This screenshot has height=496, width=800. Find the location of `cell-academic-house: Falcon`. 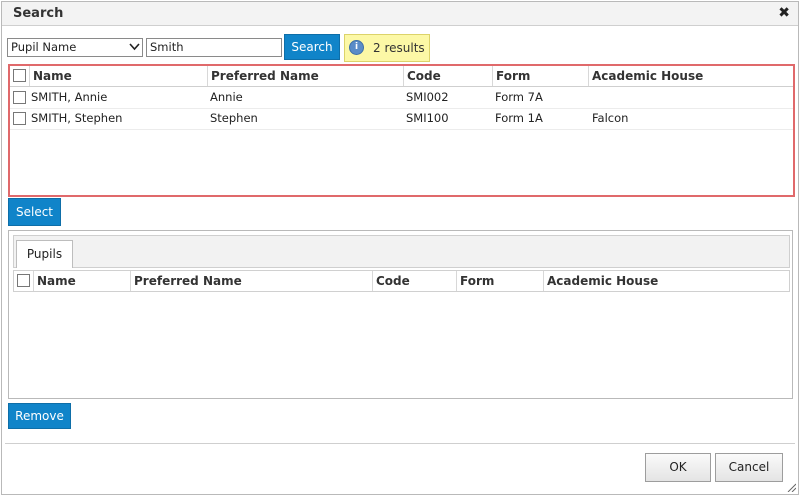

cell-academic-house: Falcon is located at coordinates (610, 118).